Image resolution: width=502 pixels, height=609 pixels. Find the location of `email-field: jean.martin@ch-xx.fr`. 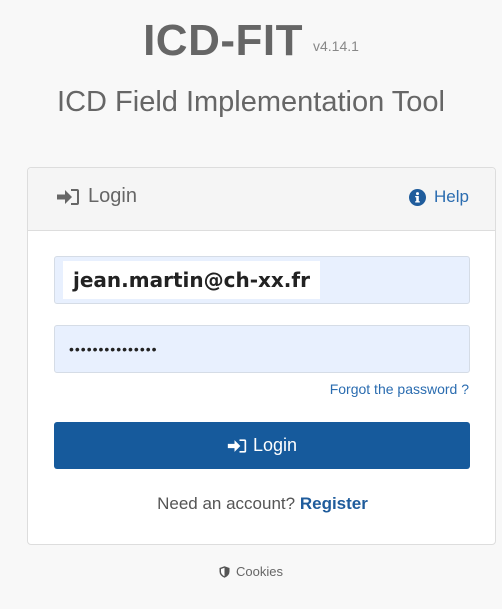

email-field: jean.martin@ch-xx.fr is located at coordinates (262, 280).